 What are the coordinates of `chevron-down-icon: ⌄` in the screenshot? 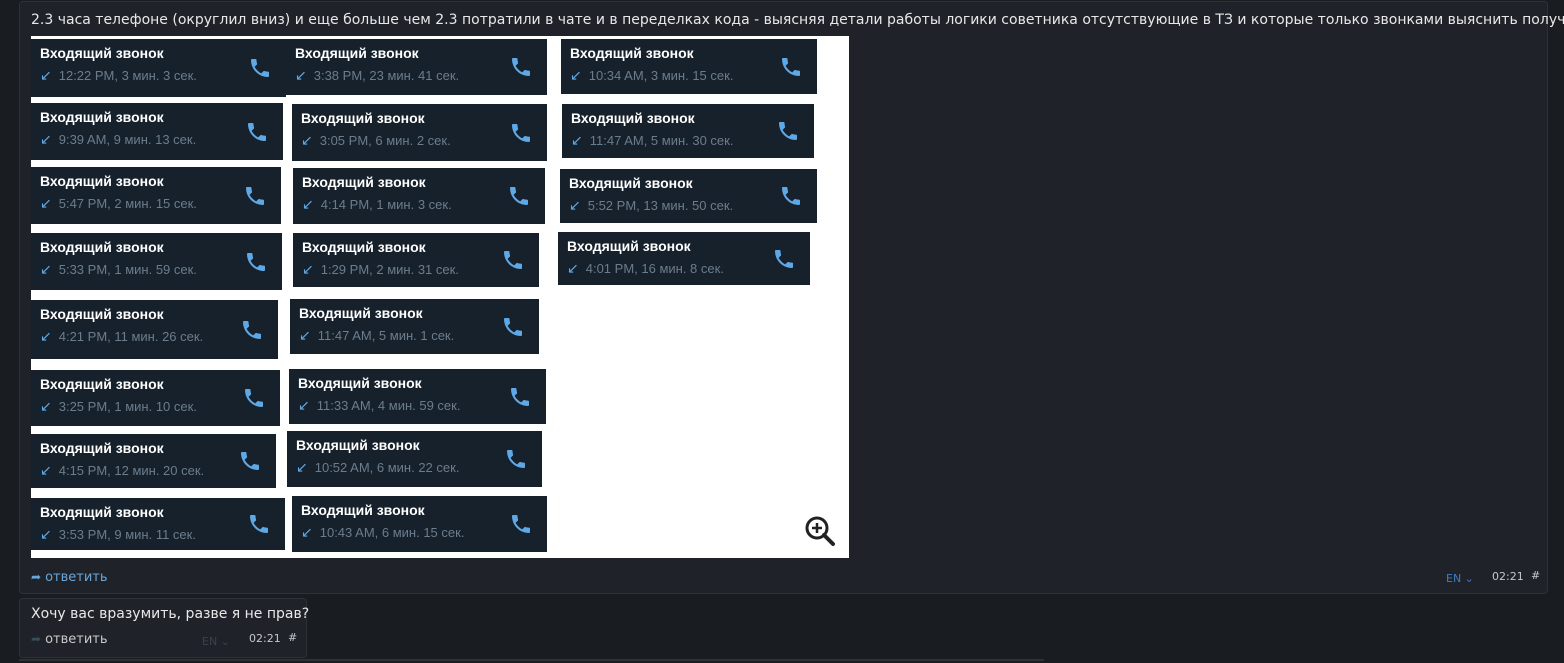 It's located at (1467, 578).